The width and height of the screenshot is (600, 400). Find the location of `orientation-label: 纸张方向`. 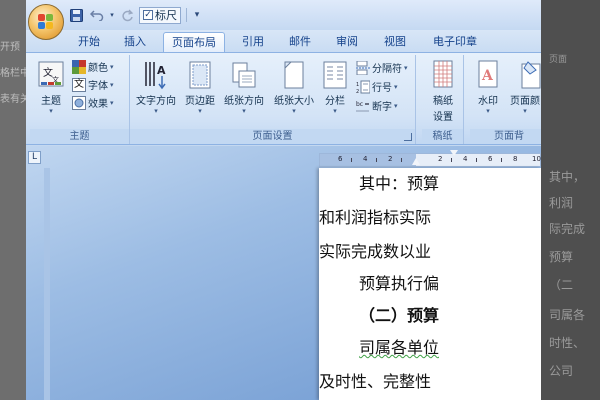

orientation-label: 纸张方向 is located at coordinates (244, 101).